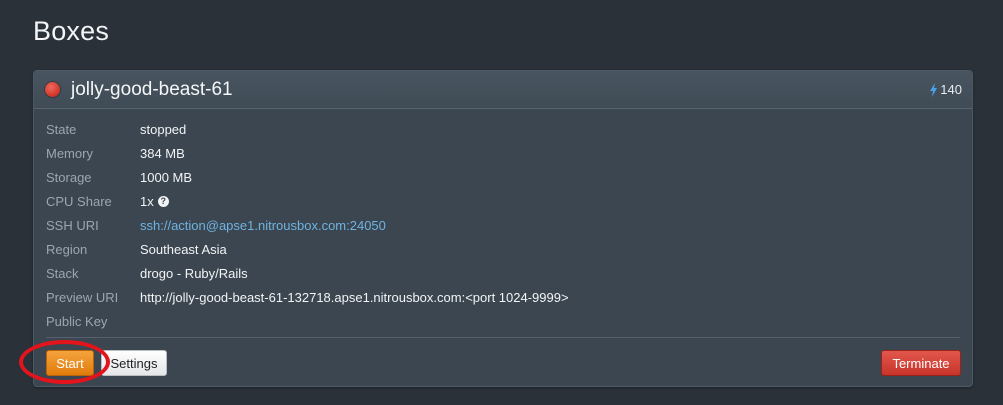  What do you see at coordinates (263, 225) in the screenshot?
I see `ssh-uri-link: ssh://action@apse1.nitrousbox.com:24050` at bounding box center [263, 225].